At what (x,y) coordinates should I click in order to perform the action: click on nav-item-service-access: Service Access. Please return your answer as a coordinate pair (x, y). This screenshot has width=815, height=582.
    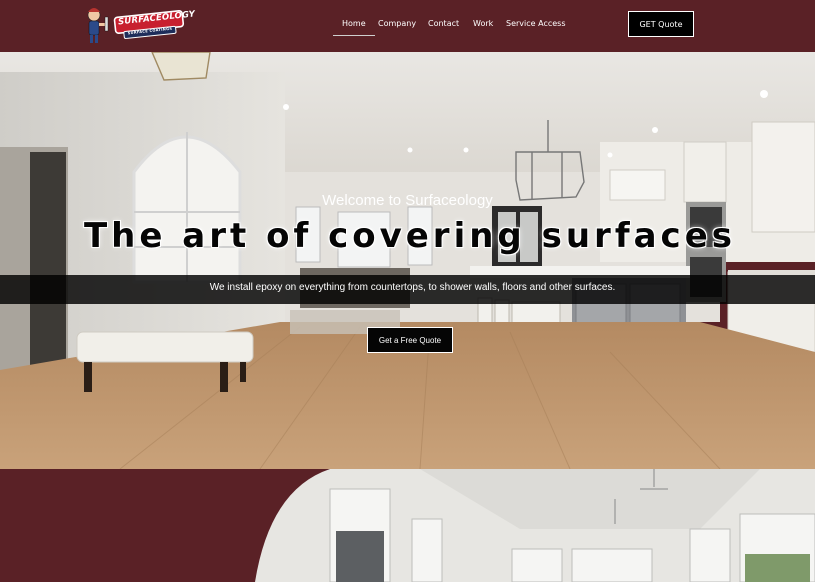
    Looking at the image, I should click on (536, 27).